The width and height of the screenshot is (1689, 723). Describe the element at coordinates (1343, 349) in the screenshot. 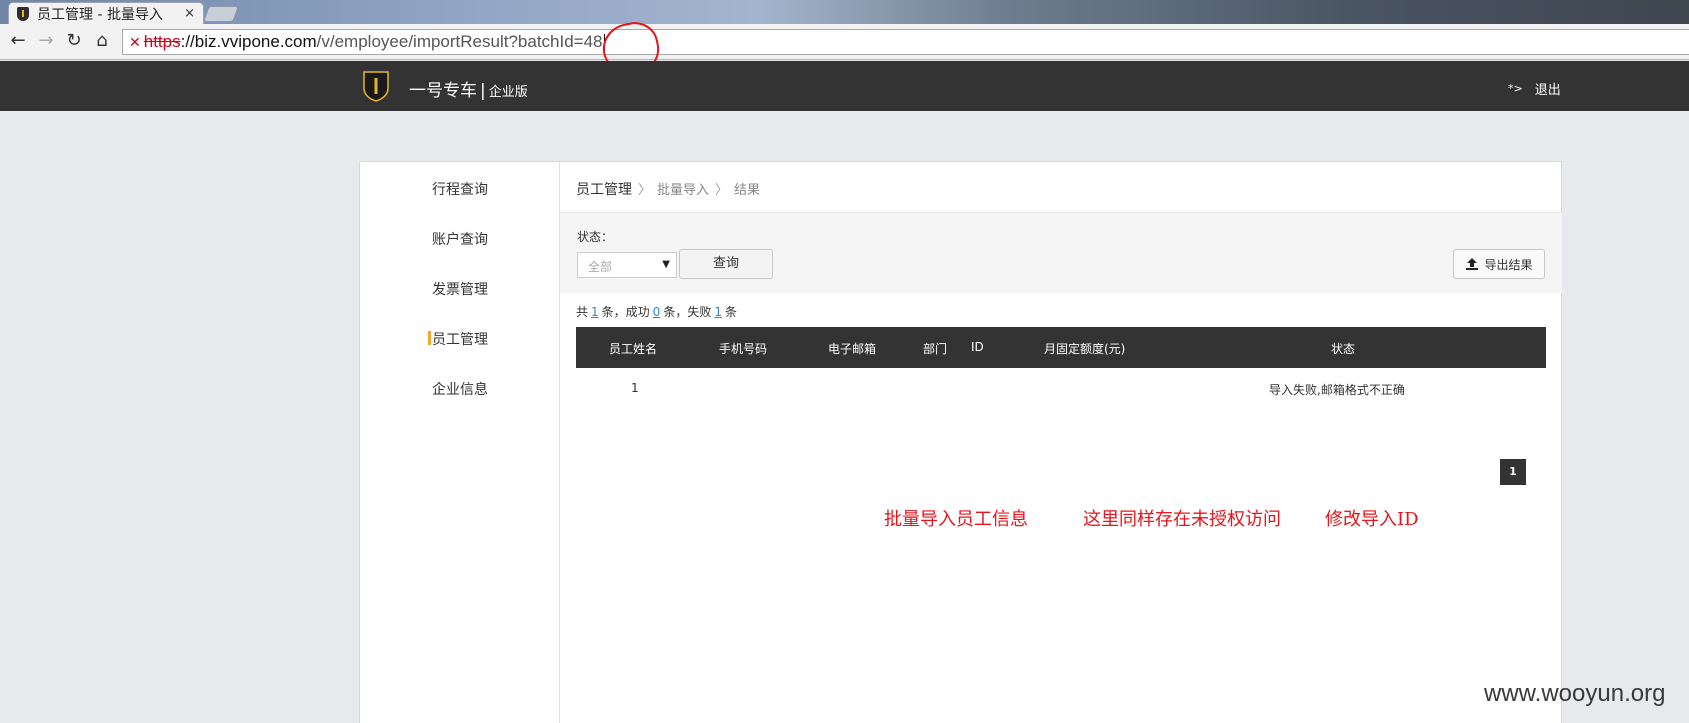

I see `column-header: 状态` at that location.